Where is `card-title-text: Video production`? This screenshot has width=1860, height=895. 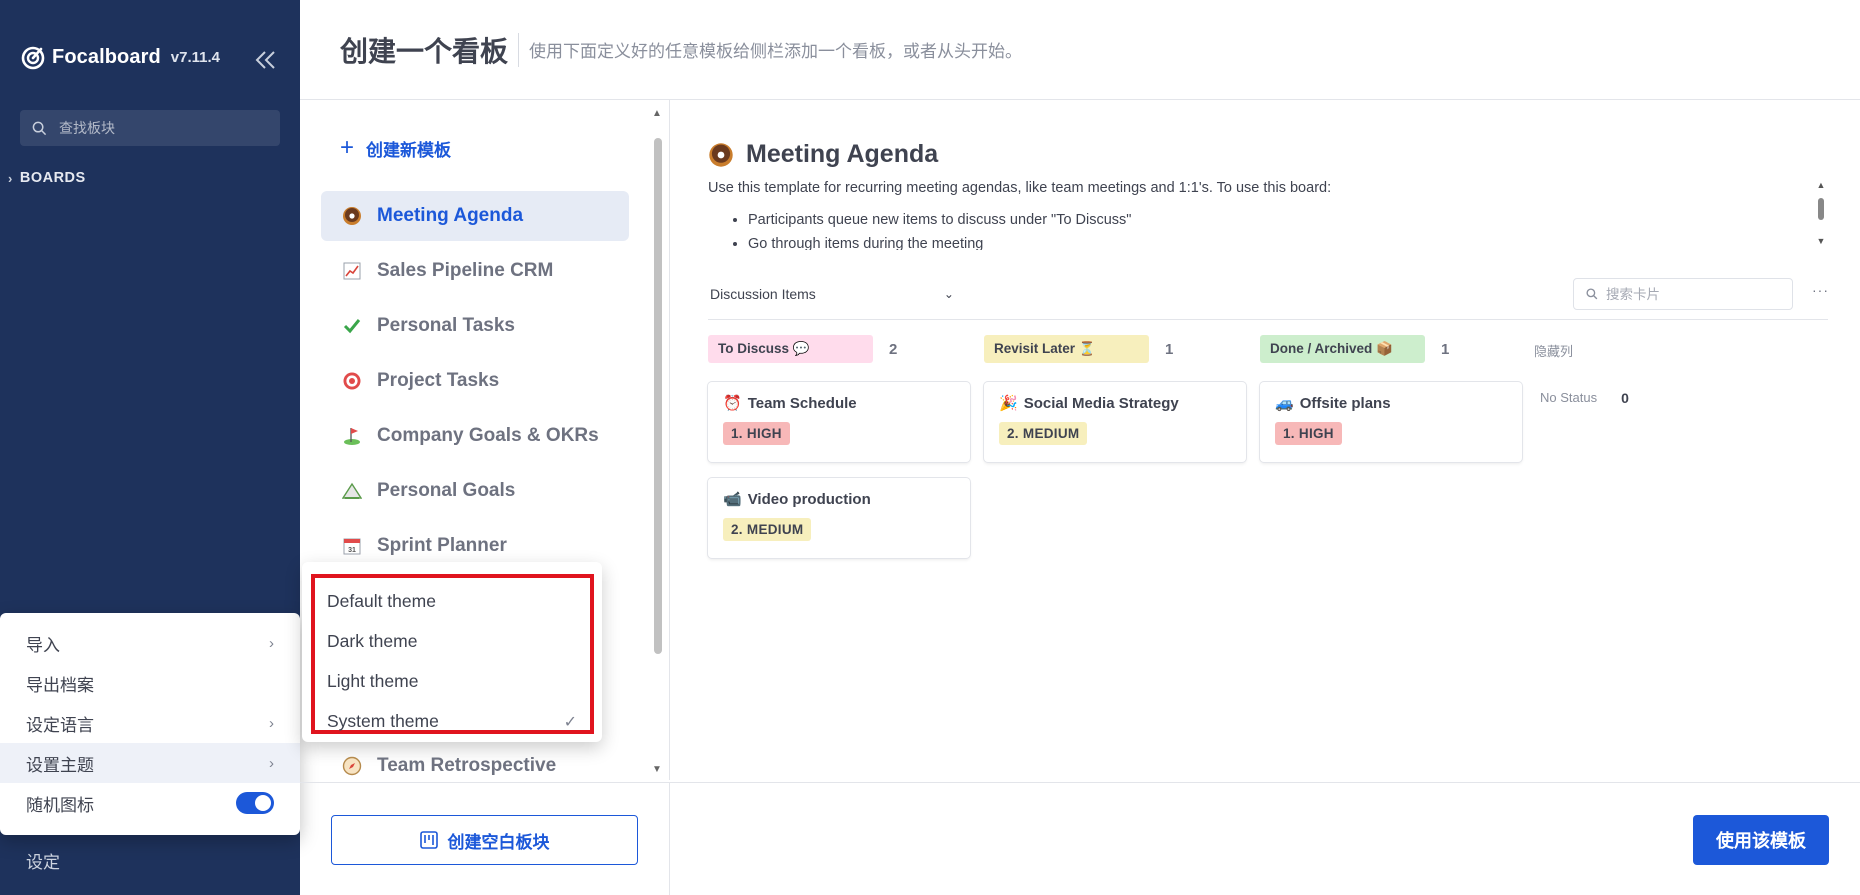
card-title-text: Video production is located at coordinates (809, 499).